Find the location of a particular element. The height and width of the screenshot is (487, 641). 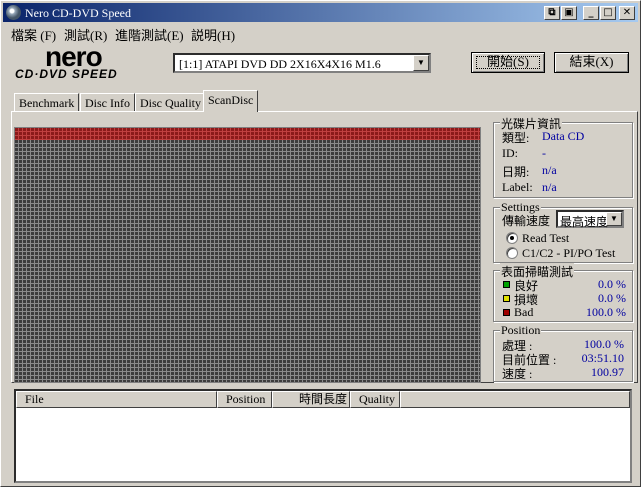

read-test-radio is located at coordinates (512, 238).